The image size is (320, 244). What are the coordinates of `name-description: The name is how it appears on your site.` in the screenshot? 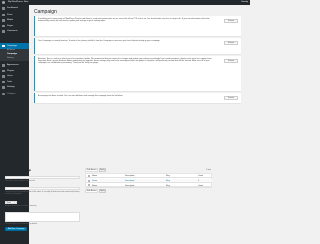 It's located at (20, 181).